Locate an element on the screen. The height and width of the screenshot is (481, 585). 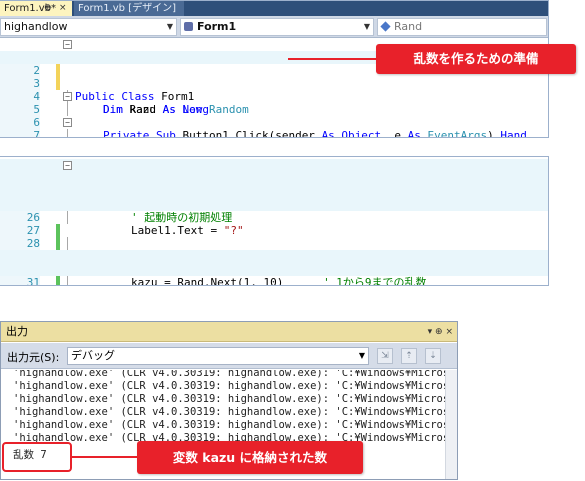
output-scrollbar is located at coordinates (451, 424).